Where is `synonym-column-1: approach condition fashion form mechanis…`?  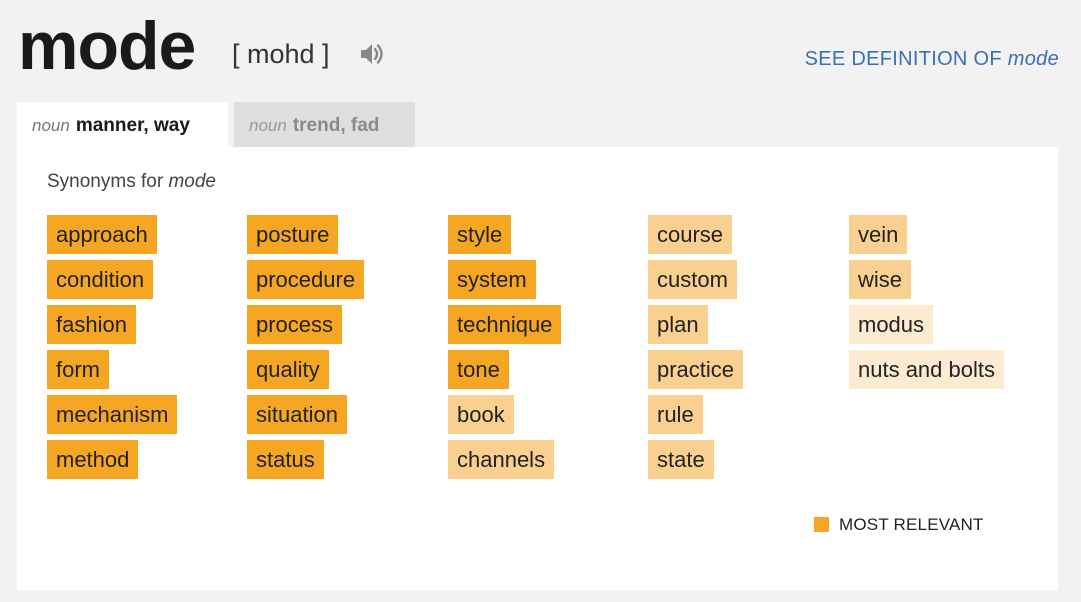 synonym-column-1: approach condition fashion form mechanis… is located at coordinates (142, 350).